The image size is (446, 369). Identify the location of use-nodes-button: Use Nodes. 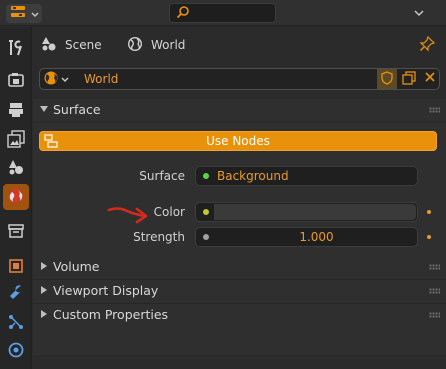
(238, 141).